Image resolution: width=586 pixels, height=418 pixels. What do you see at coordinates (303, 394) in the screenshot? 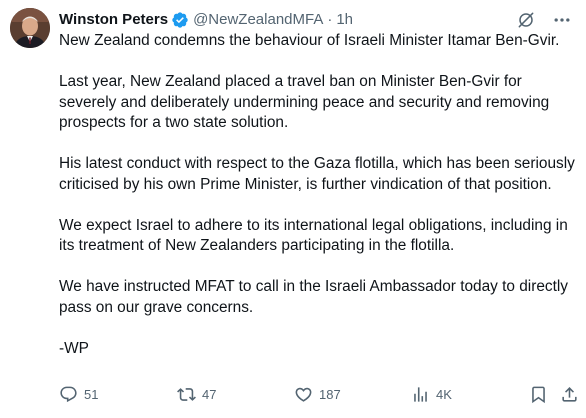
I see `heart-icon` at bounding box center [303, 394].